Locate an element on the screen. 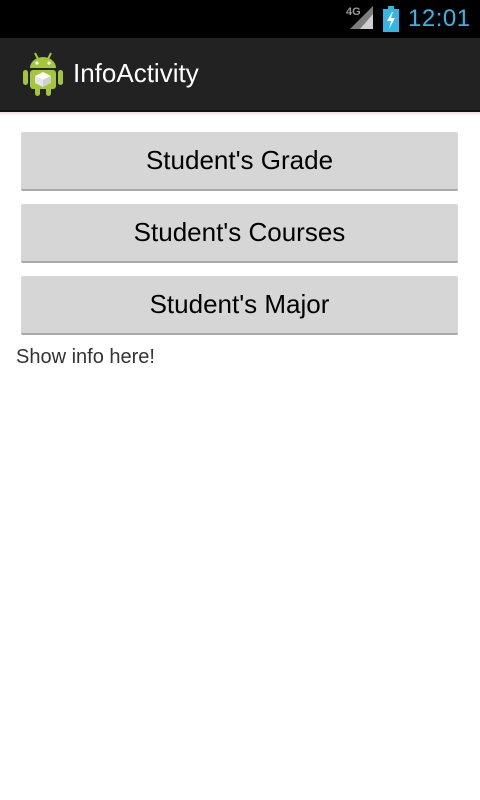 The height and width of the screenshot is (800, 480). action-bar-shadow is located at coordinates (240, 114).